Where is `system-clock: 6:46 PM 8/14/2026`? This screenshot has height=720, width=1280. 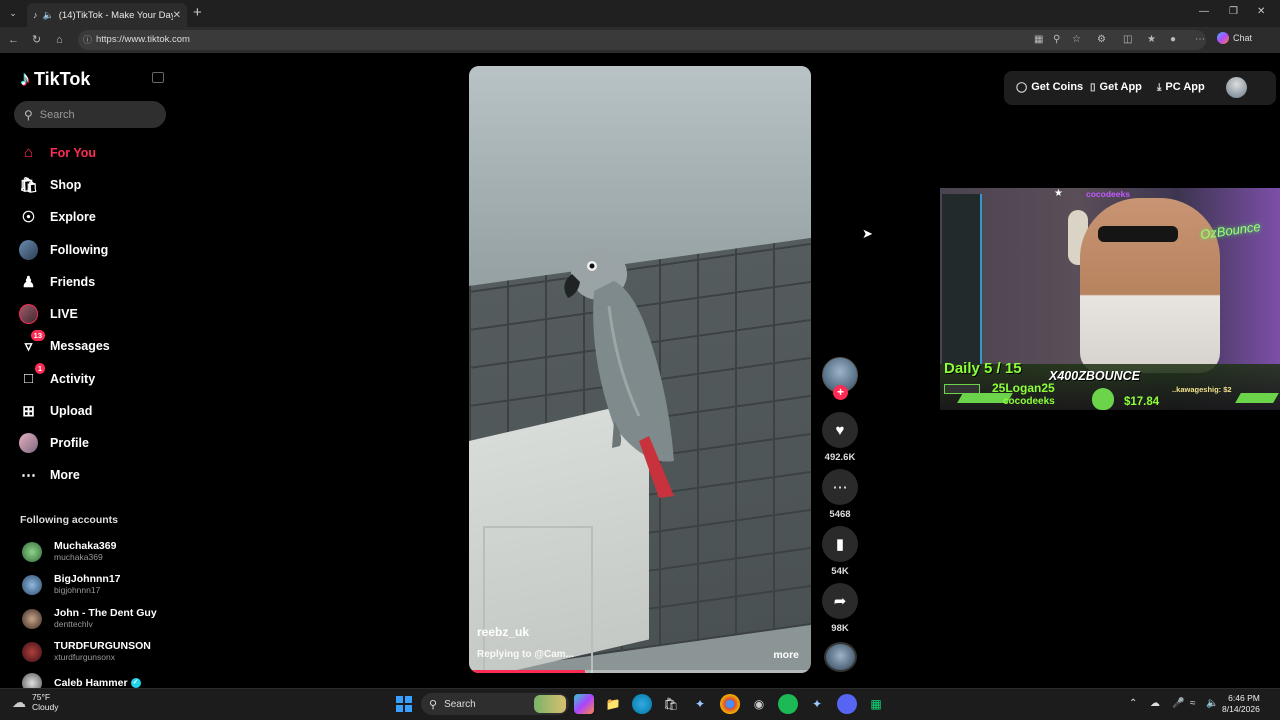
system-clock: 6:46 PM 8/14/2026 is located at coordinates (1241, 704).